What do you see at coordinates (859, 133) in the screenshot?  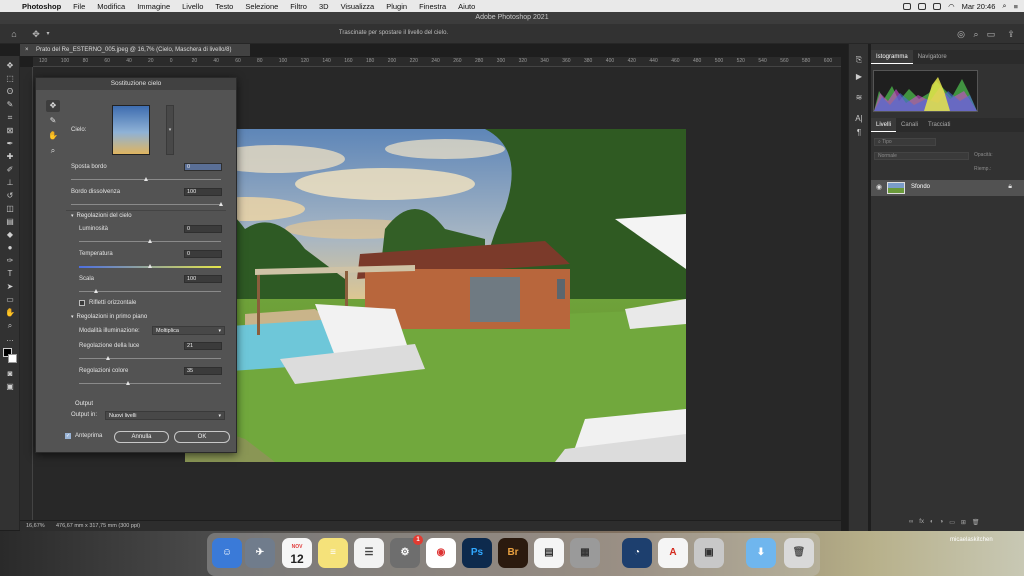 I see `paragraph-icon: ¶` at bounding box center [859, 133].